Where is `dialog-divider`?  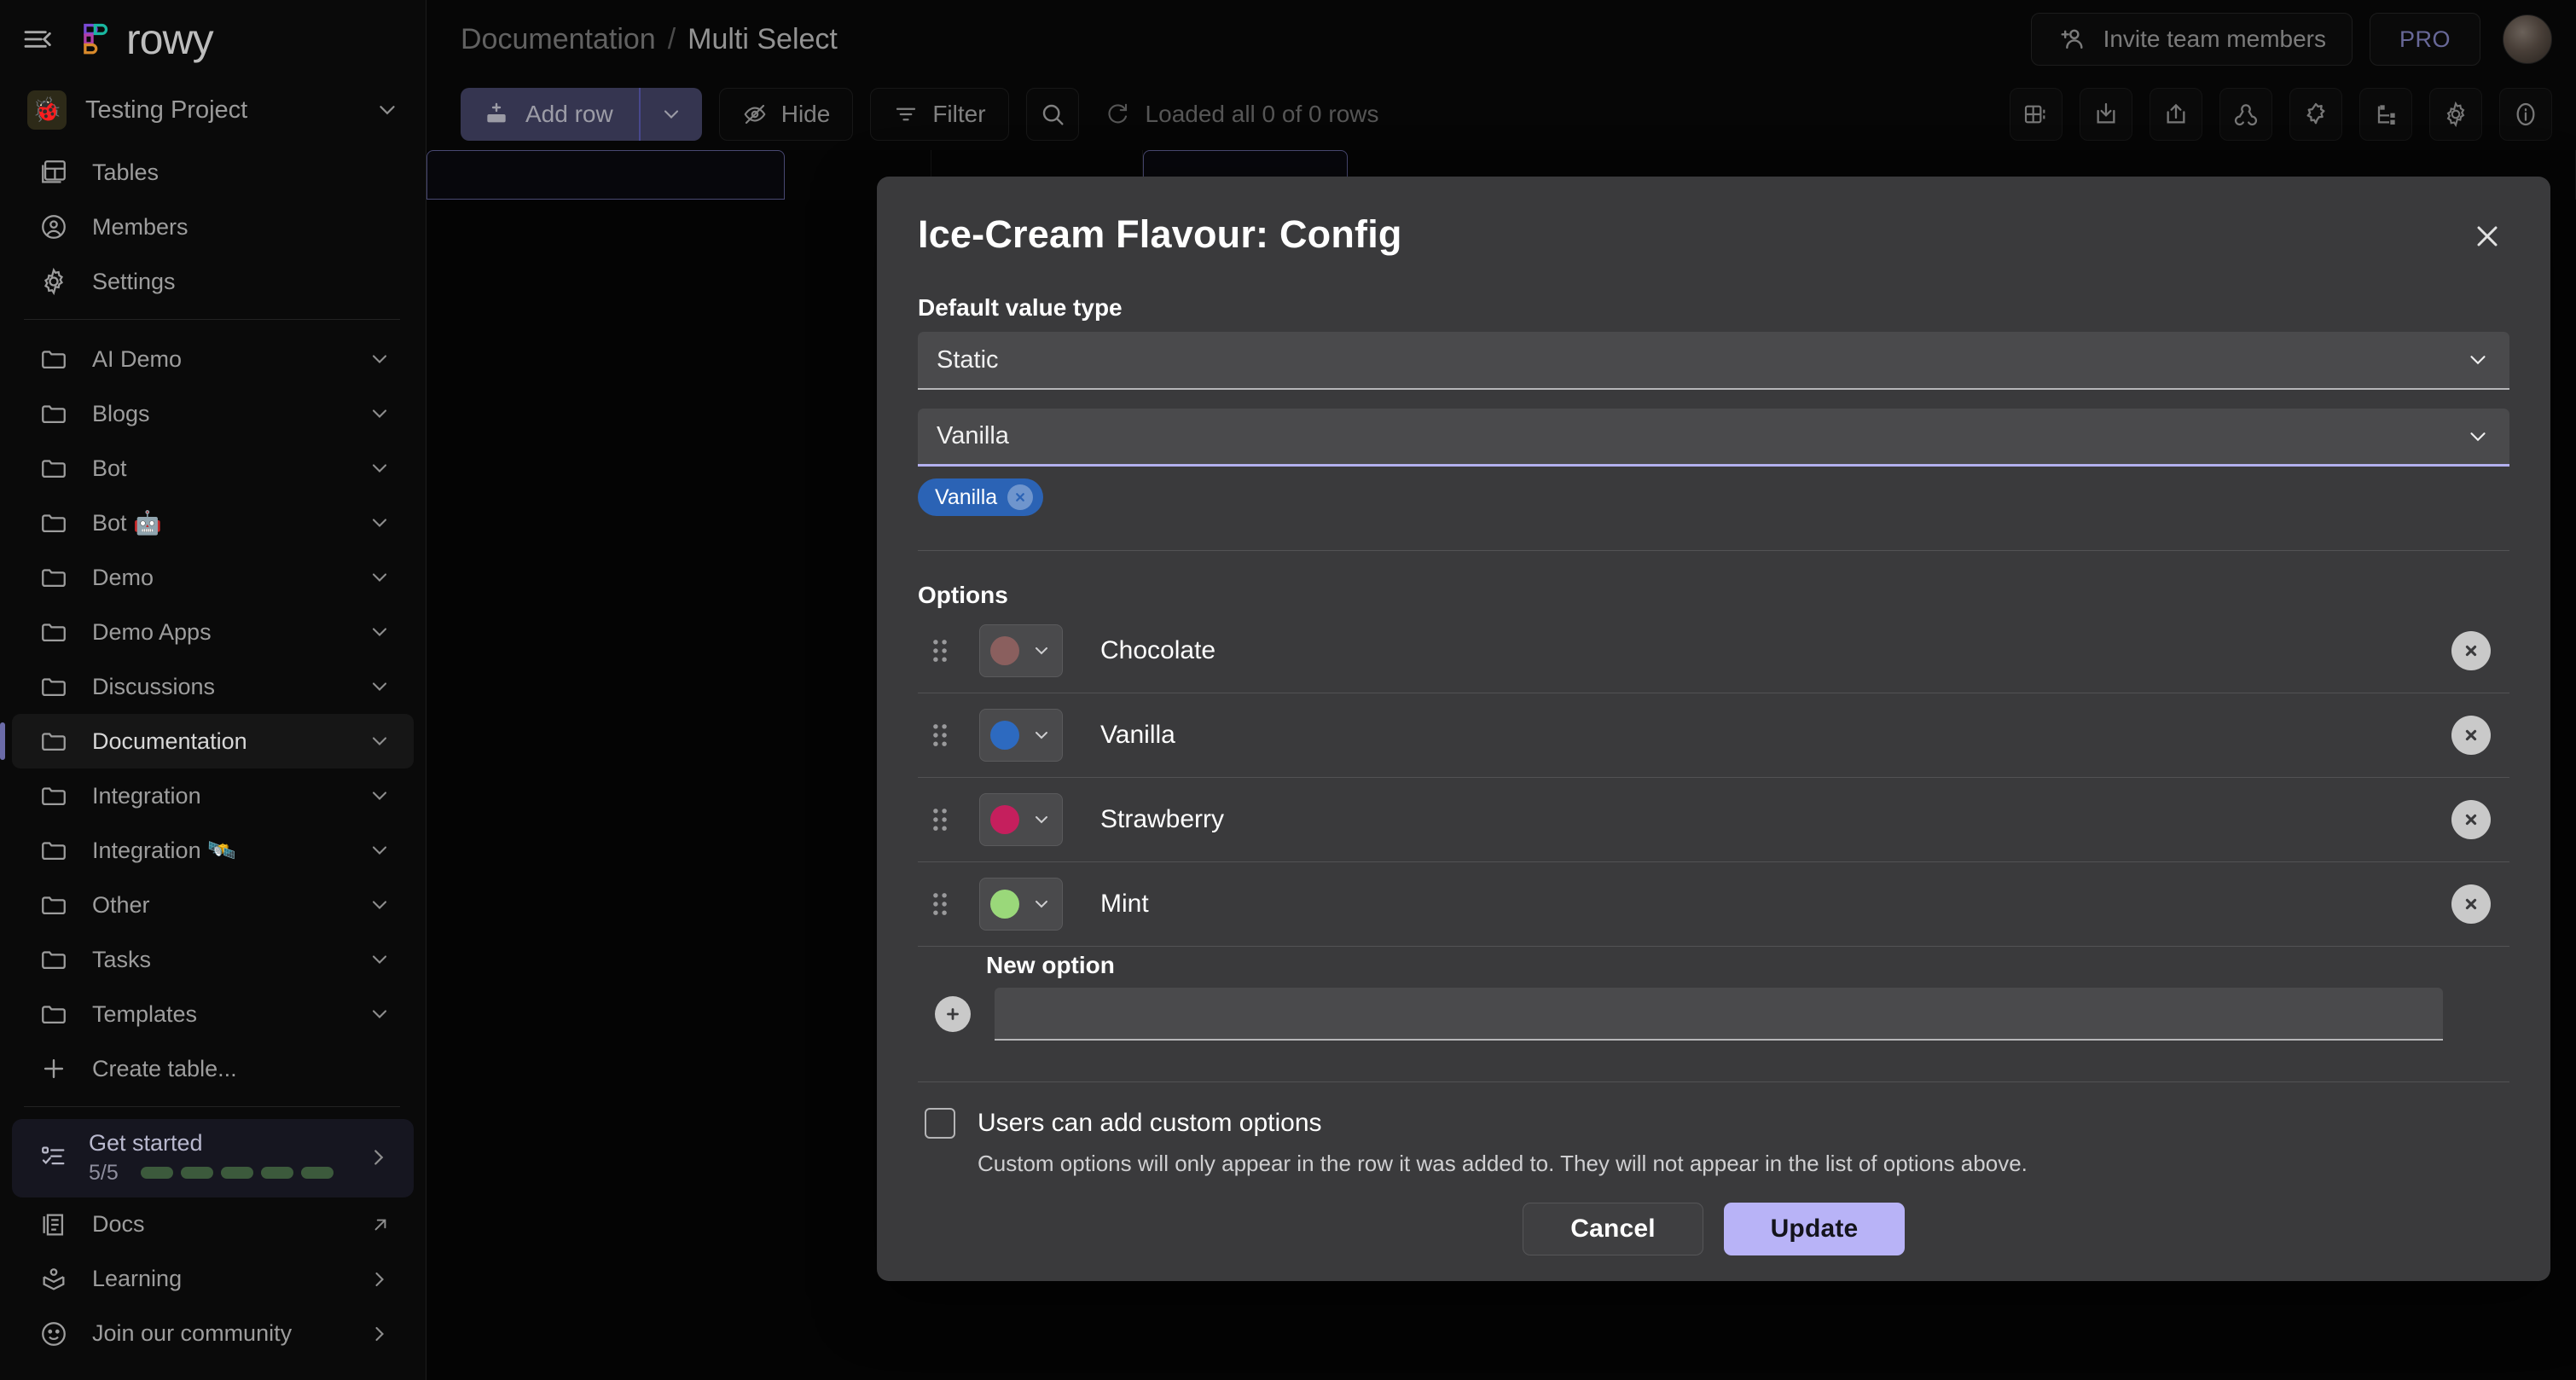 dialog-divider is located at coordinates (1713, 550).